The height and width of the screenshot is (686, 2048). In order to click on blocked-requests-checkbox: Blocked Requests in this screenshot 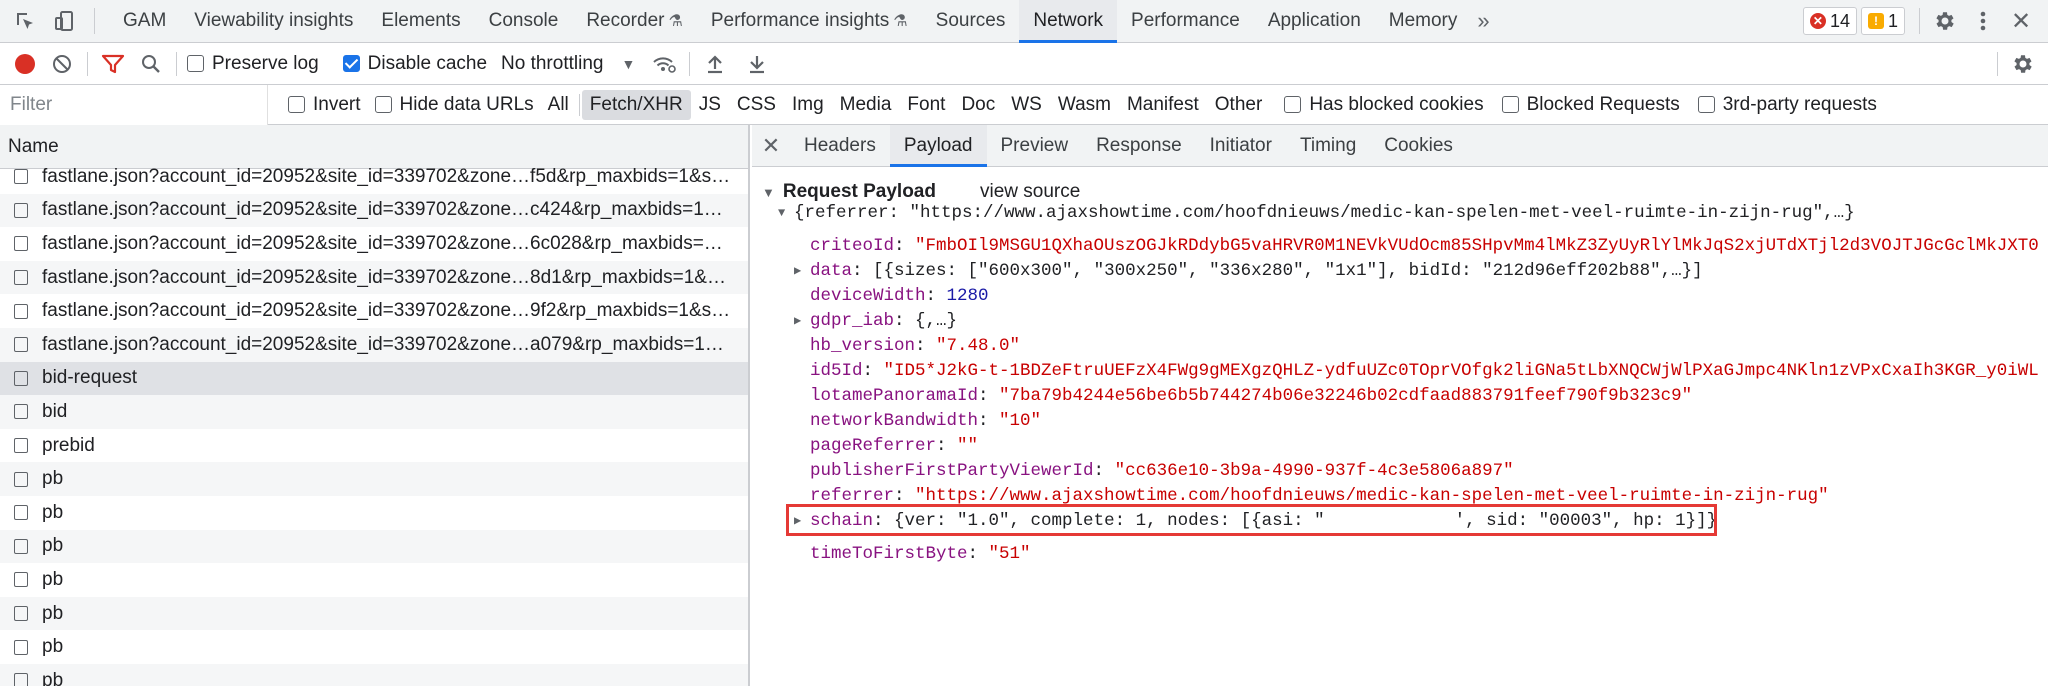, I will do `click(1590, 105)`.